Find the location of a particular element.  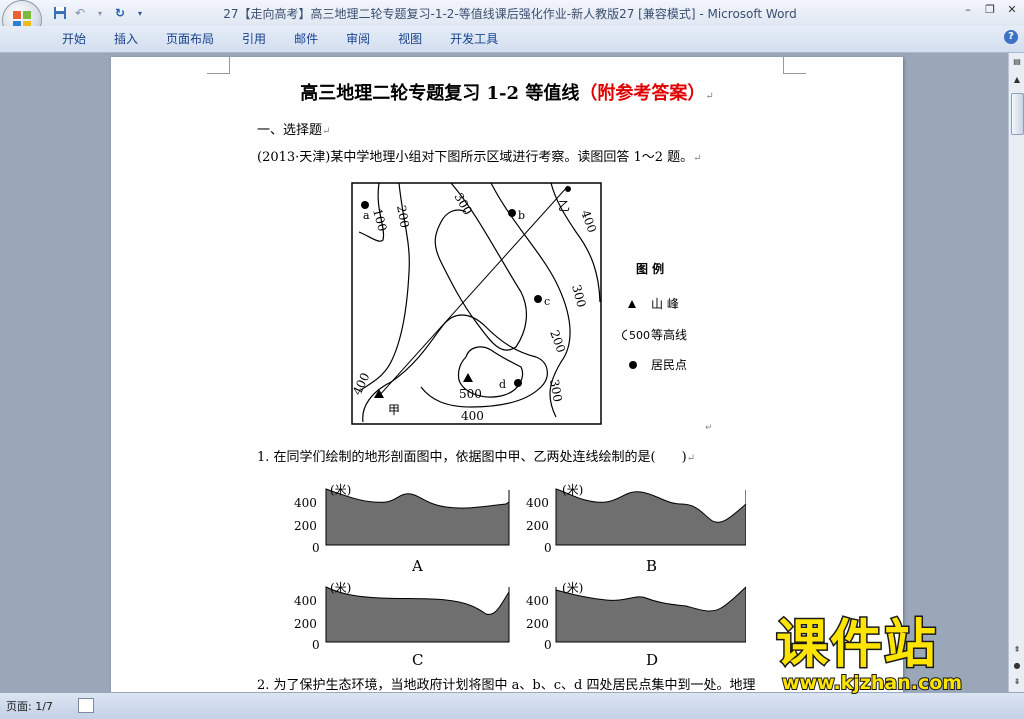

legend-title: 图 例 is located at coordinates (650, 268).